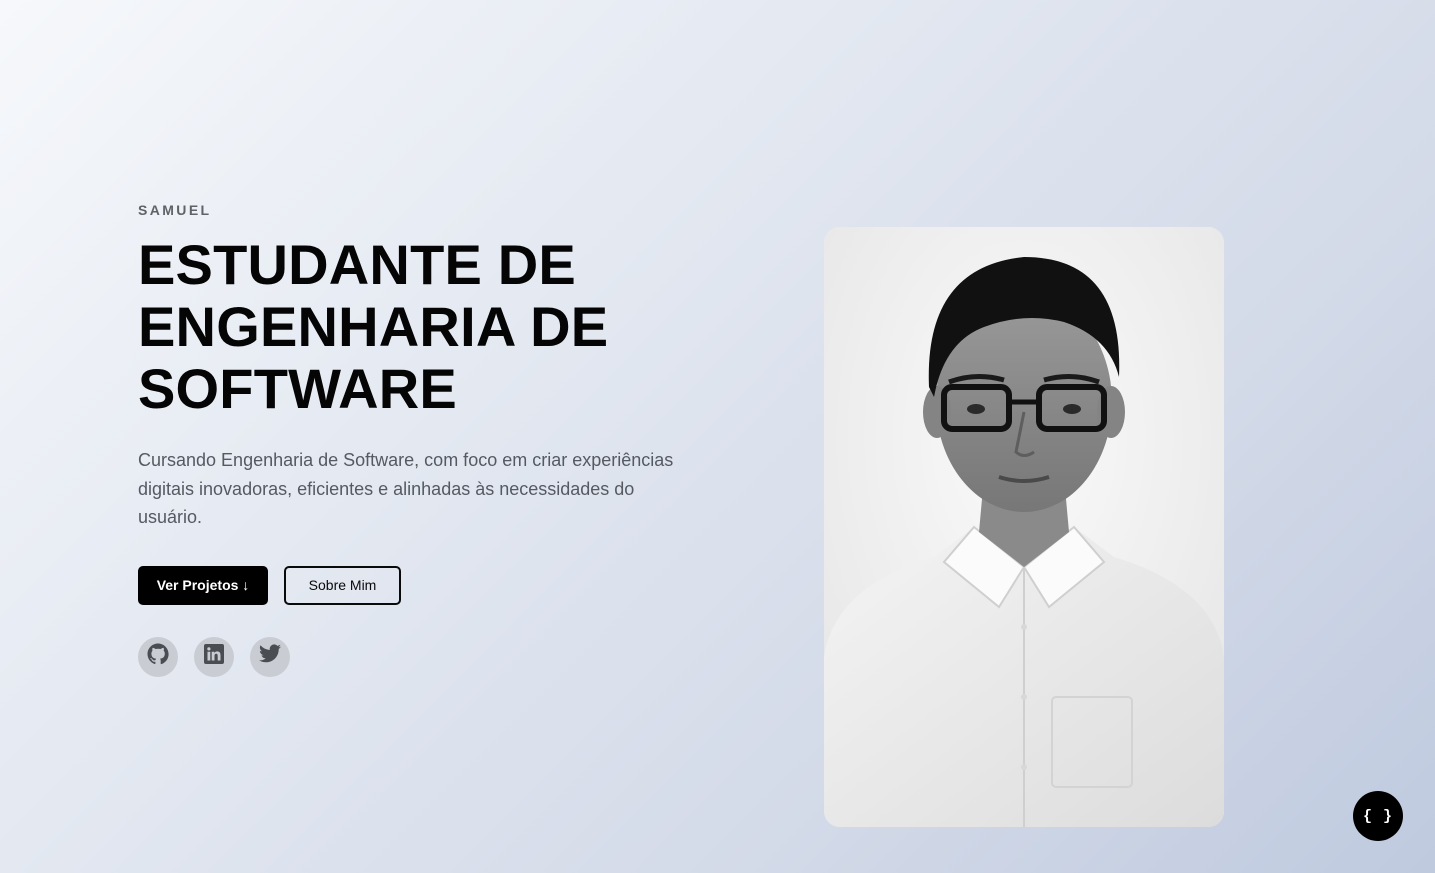 This screenshot has height=873, width=1435. Describe the element at coordinates (1378, 816) in the screenshot. I see `code-toggle-button: { }` at that location.